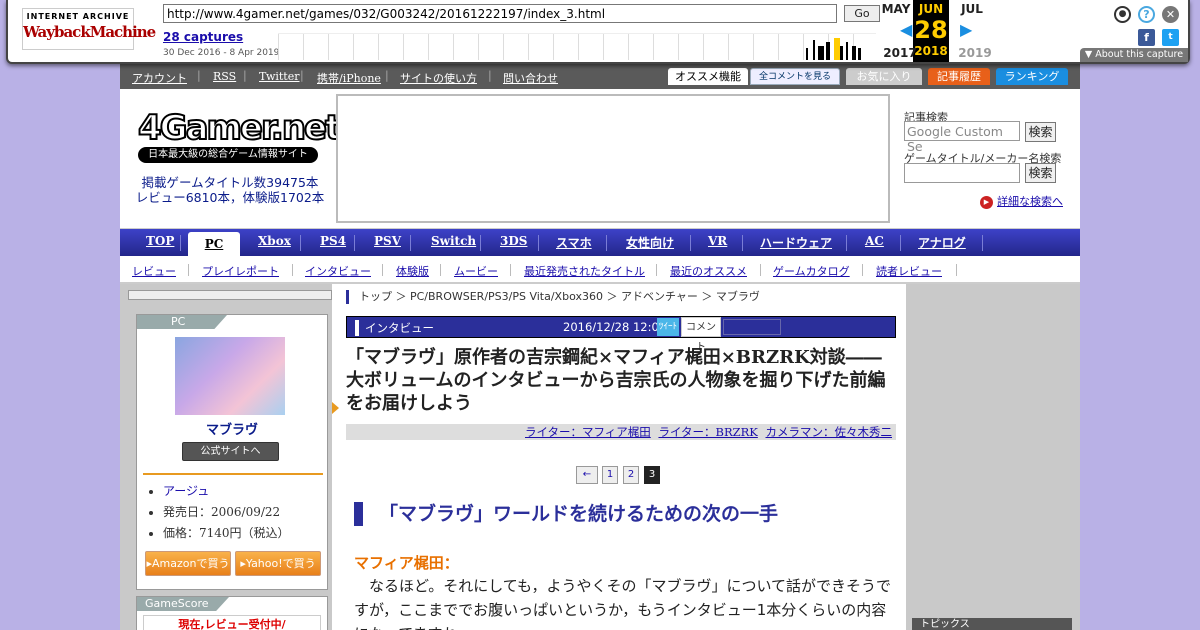 This screenshot has height=630, width=1200. What do you see at coordinates (1145, 26) in the screenshot?
I see `wayback-icons: ● ? ✕ f t` at bounding box center [1145, 26].